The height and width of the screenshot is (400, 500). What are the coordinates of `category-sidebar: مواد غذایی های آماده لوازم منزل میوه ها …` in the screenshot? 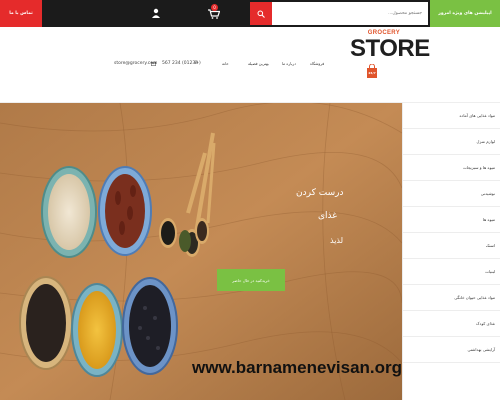 It's located at (451, 251).